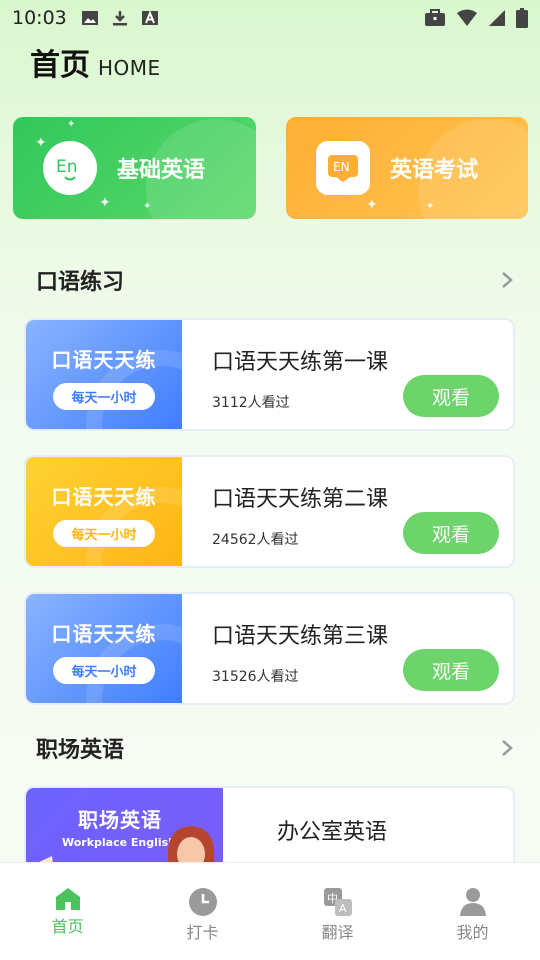  I want to click on lesson-card-3: 口语天天练 每天一小时 口语天天练第三课 31526人看过 观看, so click(269, 648).